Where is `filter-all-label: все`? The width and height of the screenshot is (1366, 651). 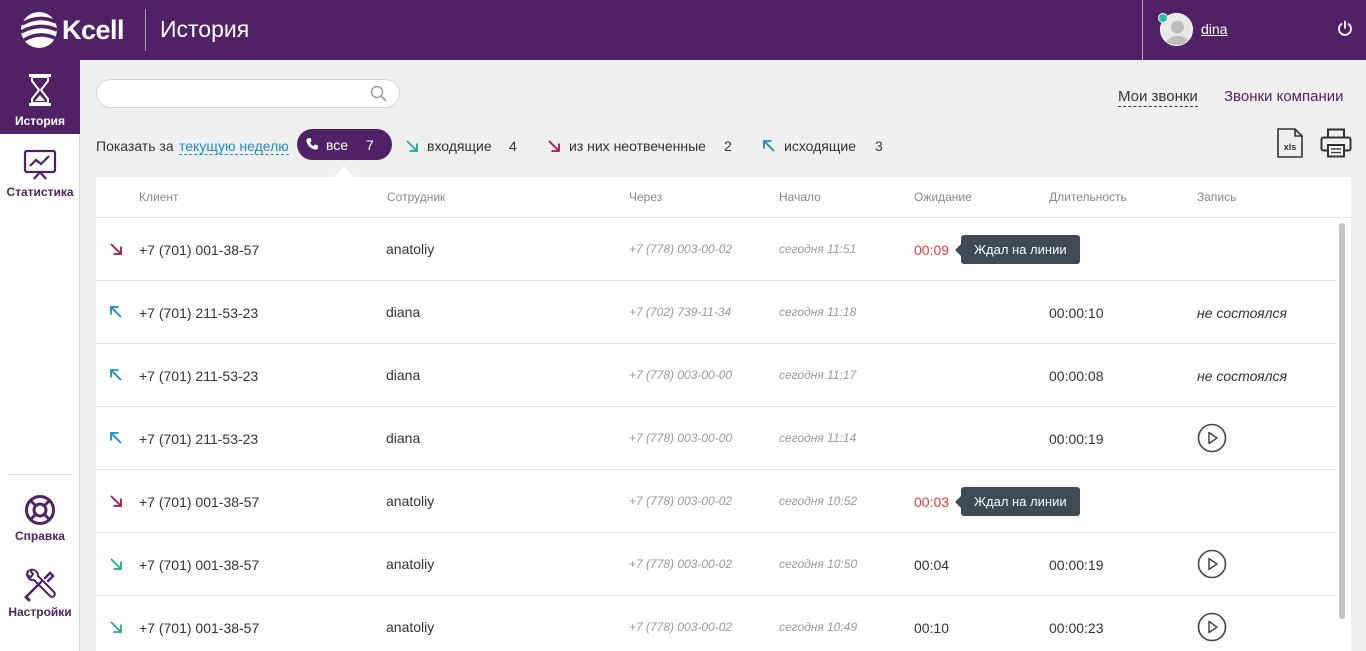
filter-all-label: все is located at coordinates (337, 145).